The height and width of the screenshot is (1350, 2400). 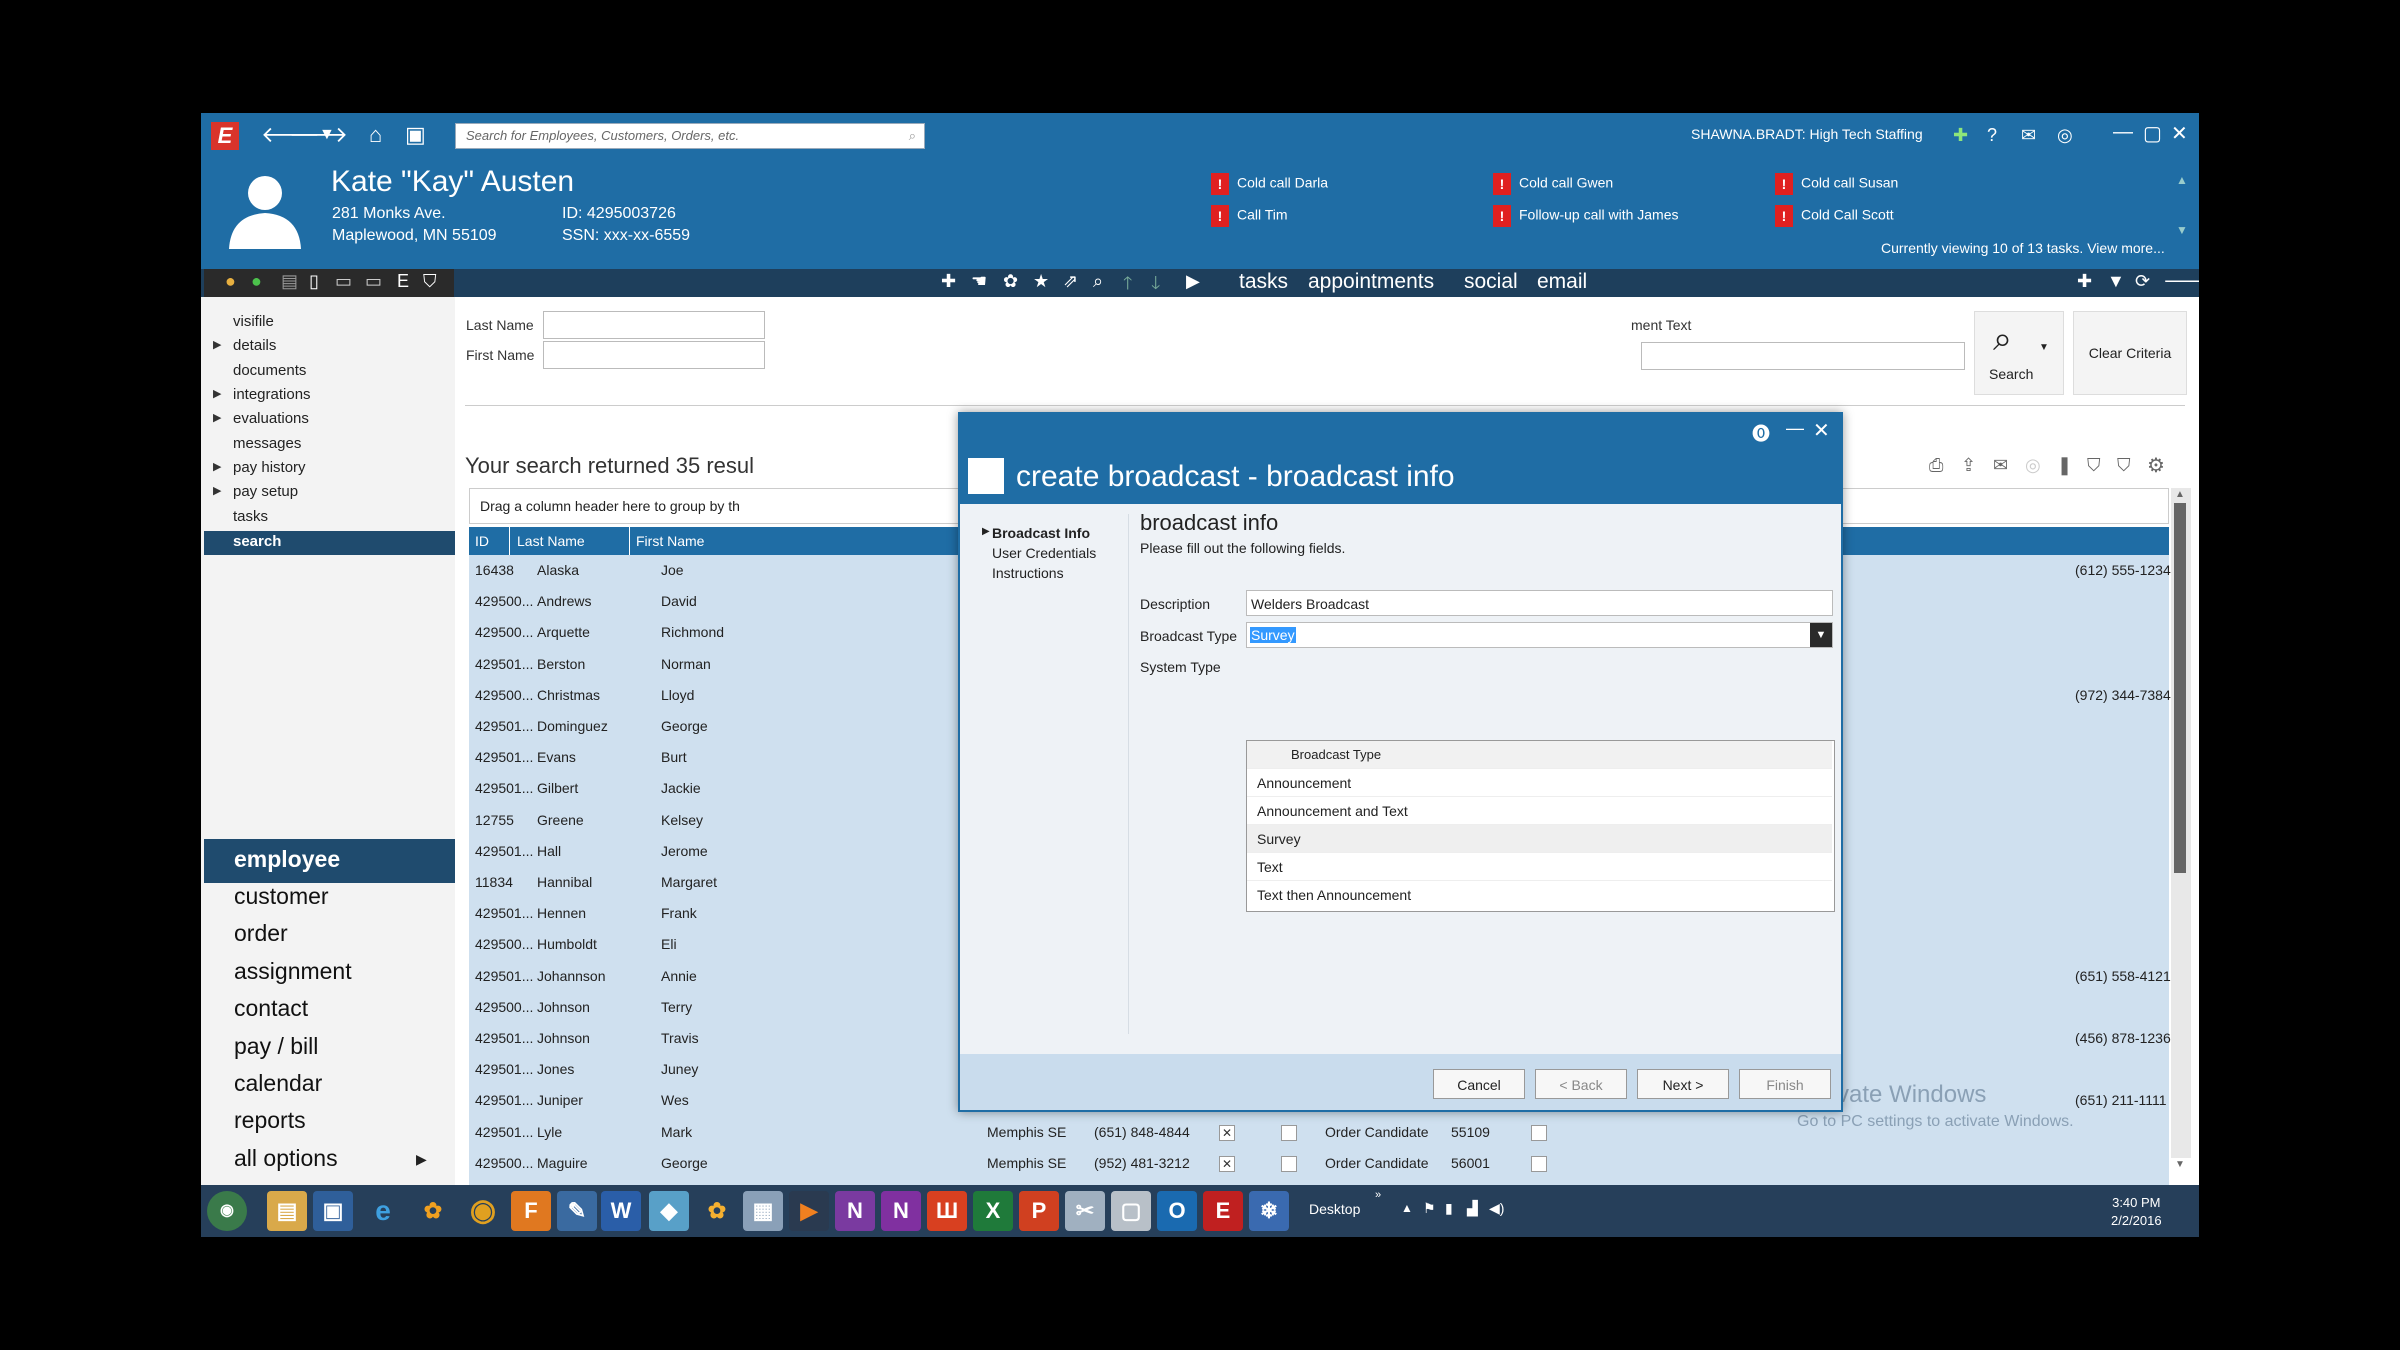 What do you see at coordinates (1041, 533) in the screenshot?
I see `step-broadcast-info: Broadcast Info` at bounding box center [1041, 533].